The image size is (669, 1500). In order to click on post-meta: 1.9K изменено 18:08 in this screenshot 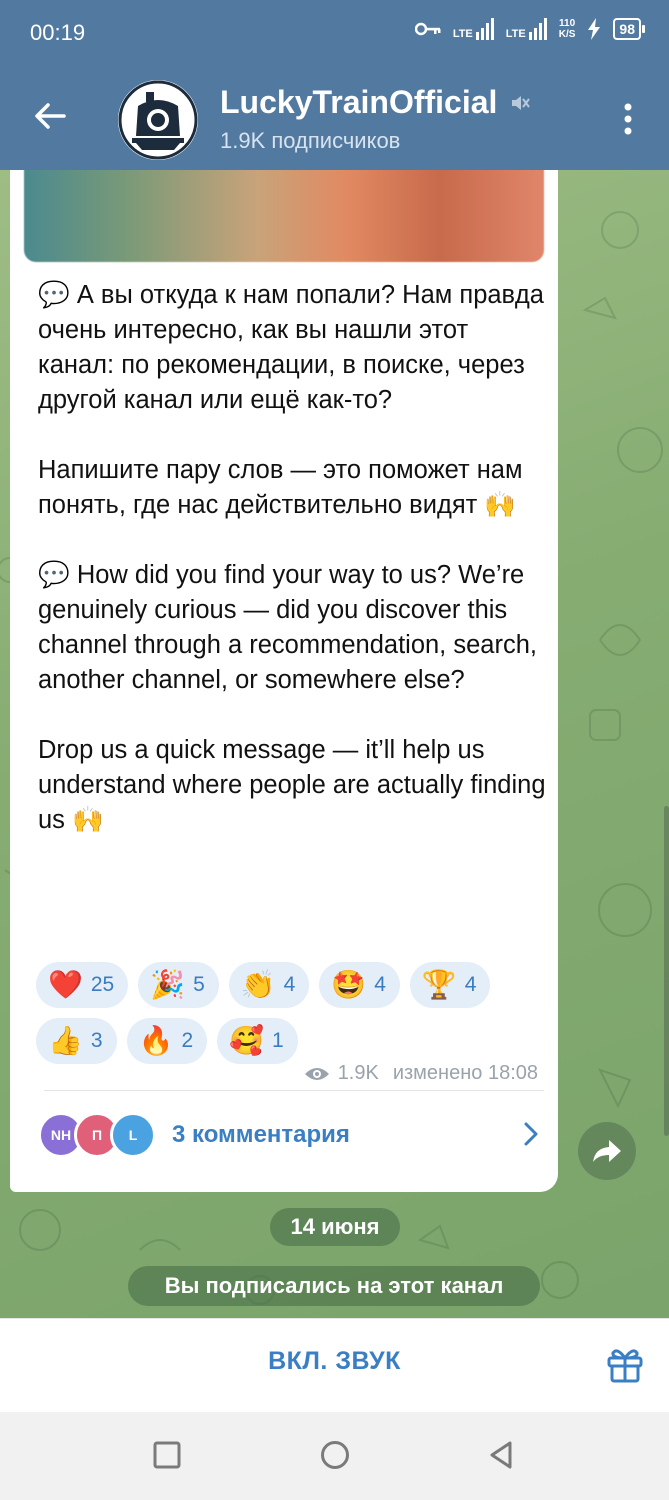, I will do `click(421, 1073)`.